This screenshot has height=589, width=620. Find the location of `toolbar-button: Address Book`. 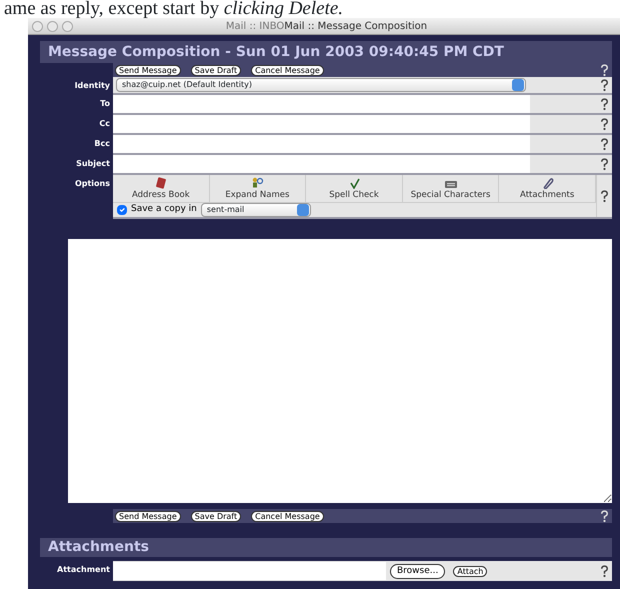

toolbar-button: Address Book is located at coordinates (161, 188).